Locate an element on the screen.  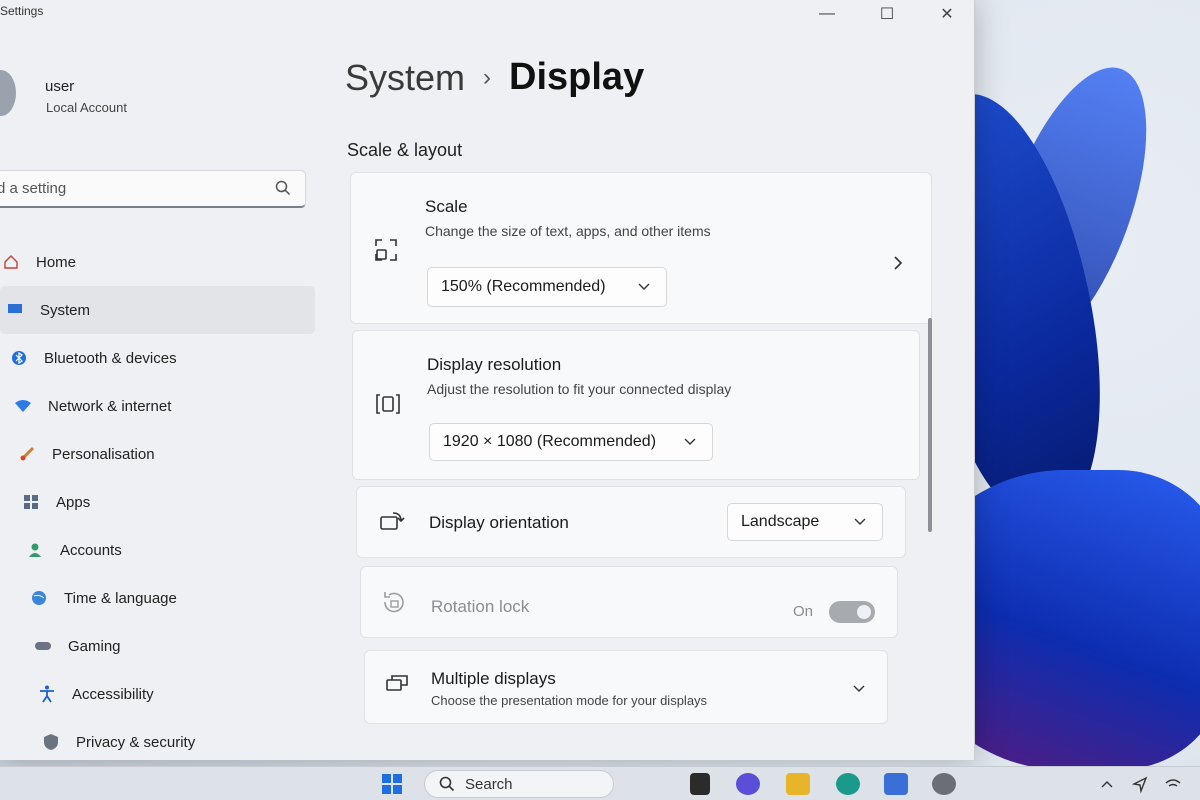
sidebar-item-privacy-security: Privacy & security is located at coordinates (157, 742).